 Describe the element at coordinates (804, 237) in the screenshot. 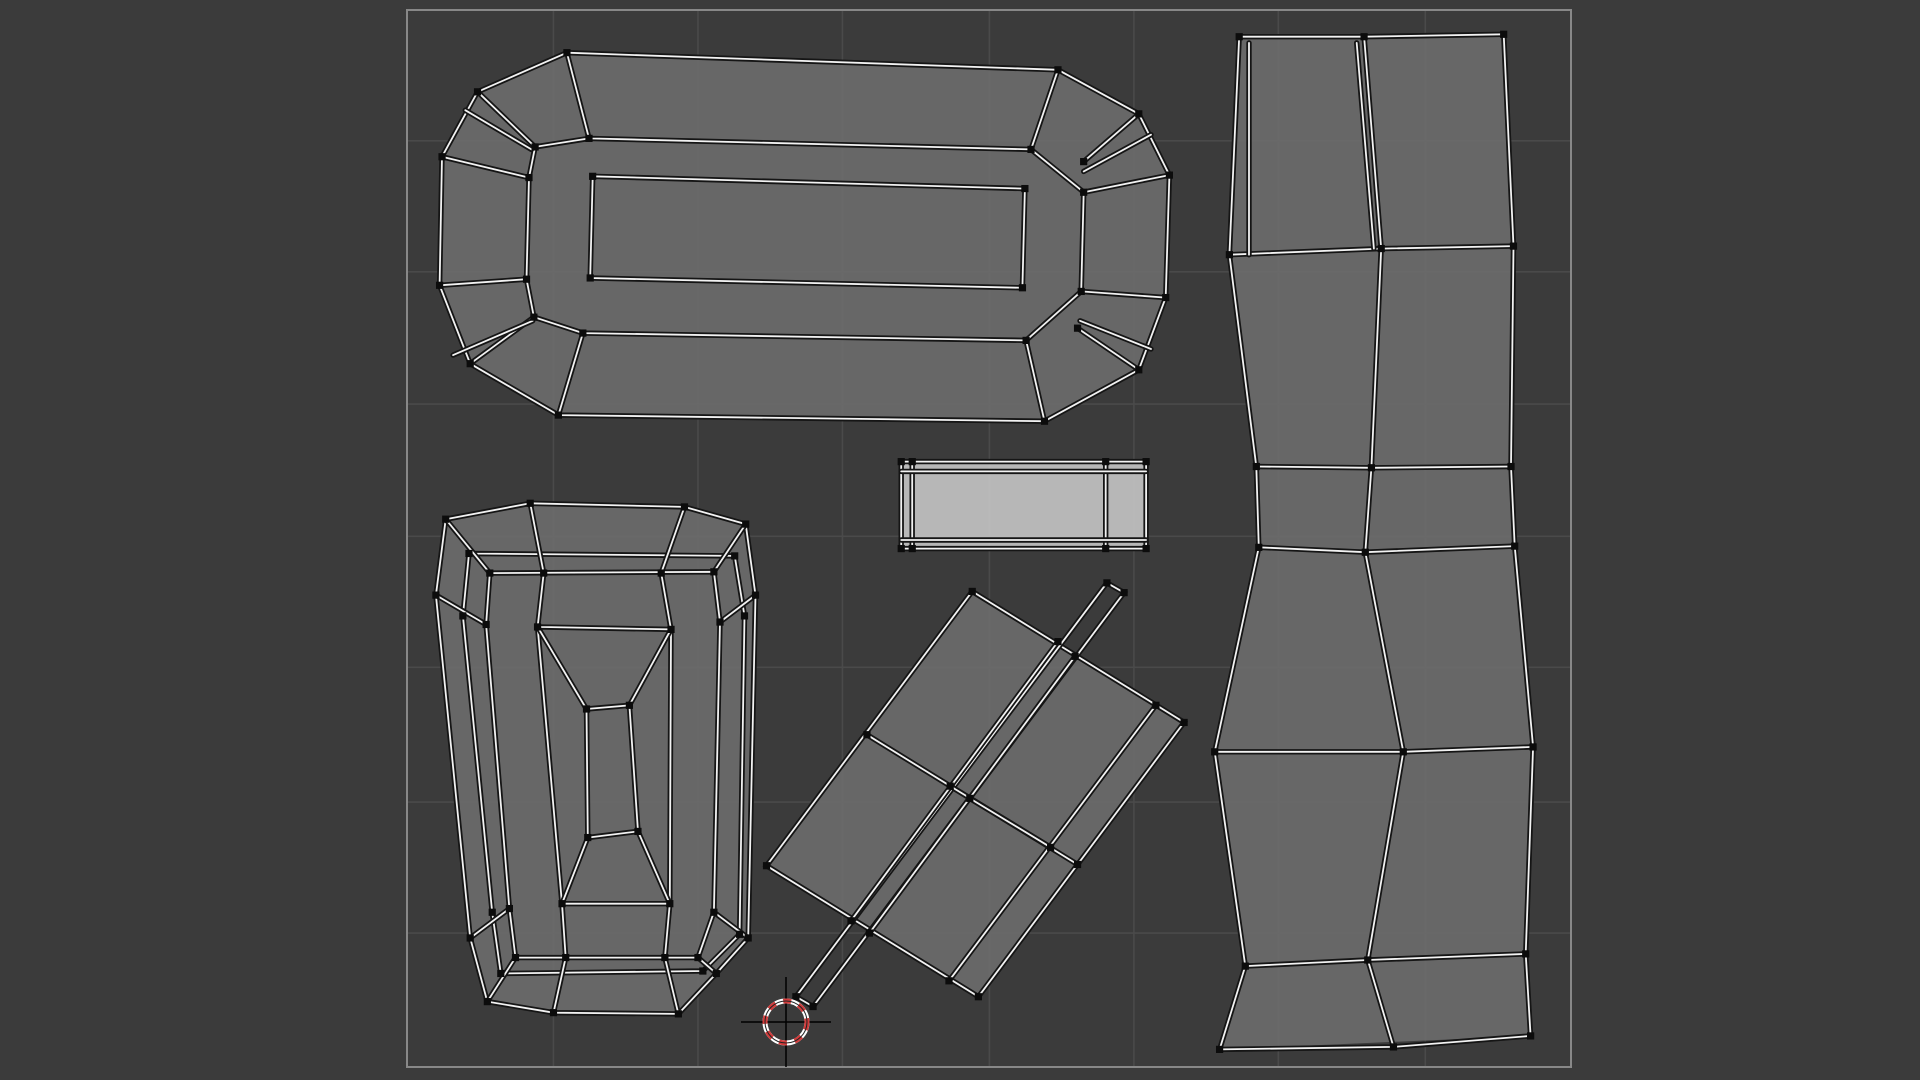

I see `capsule-panel-face` at that location.